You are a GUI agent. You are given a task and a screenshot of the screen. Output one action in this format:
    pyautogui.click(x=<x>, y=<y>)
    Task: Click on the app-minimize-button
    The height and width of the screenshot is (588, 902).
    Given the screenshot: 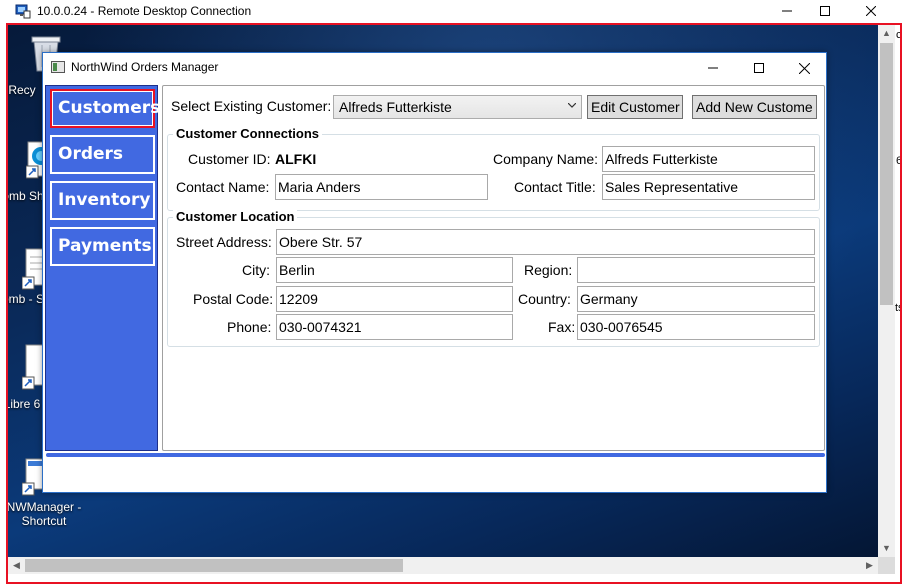 What is the action you would take?
    pyautogui.click(x=713, y=68)
    